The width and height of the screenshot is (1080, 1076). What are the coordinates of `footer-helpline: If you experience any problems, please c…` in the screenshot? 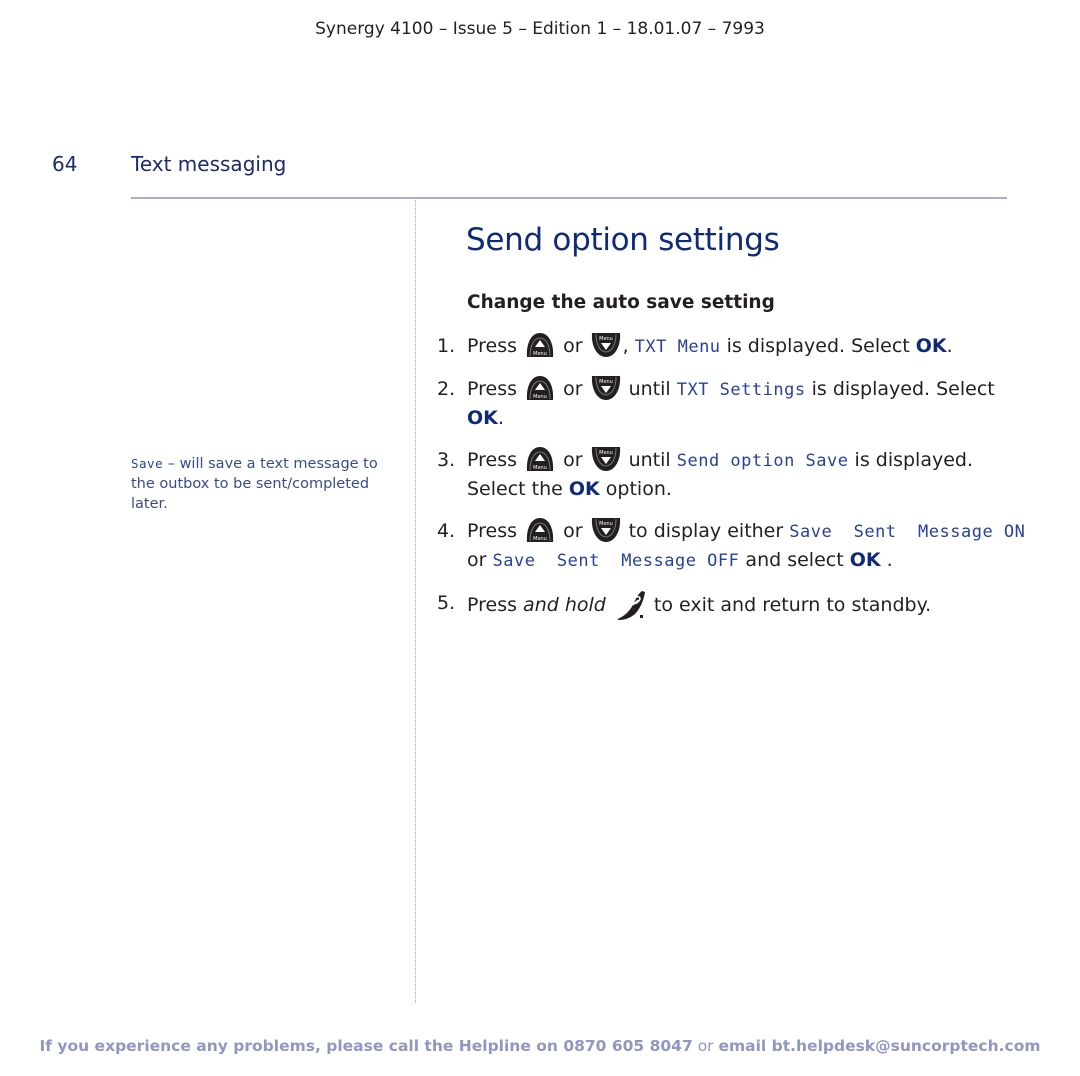 It's located at (540, 1046).